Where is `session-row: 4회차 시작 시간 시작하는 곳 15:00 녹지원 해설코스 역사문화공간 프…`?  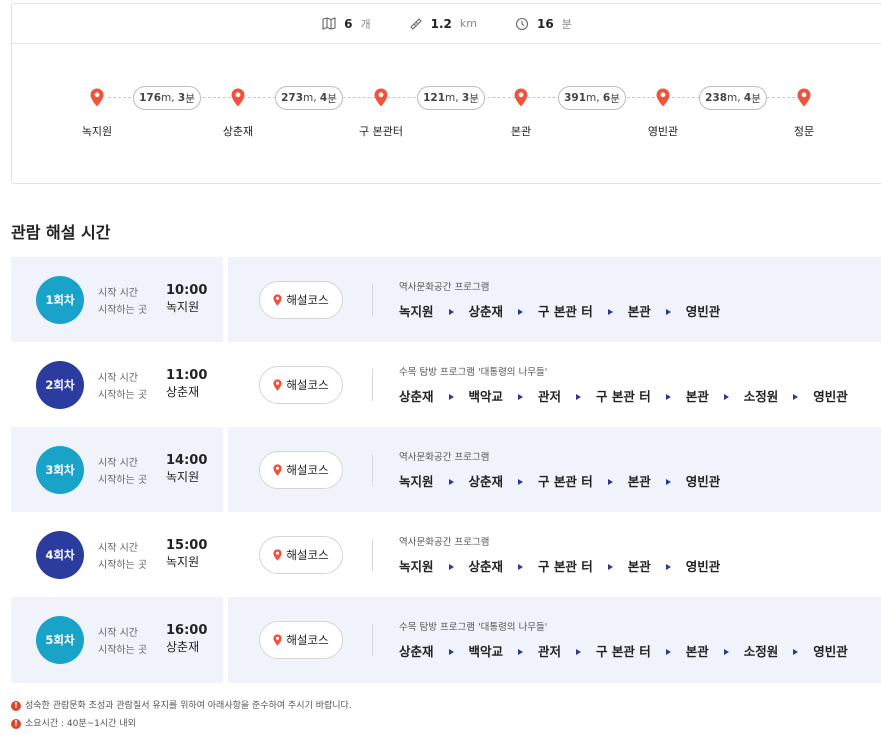
session-row: 4회차 시작 시간 시작하는 곳 15:00 녹지원 해설코스 역사문화공간 프… is located at coordinates (446, 555).